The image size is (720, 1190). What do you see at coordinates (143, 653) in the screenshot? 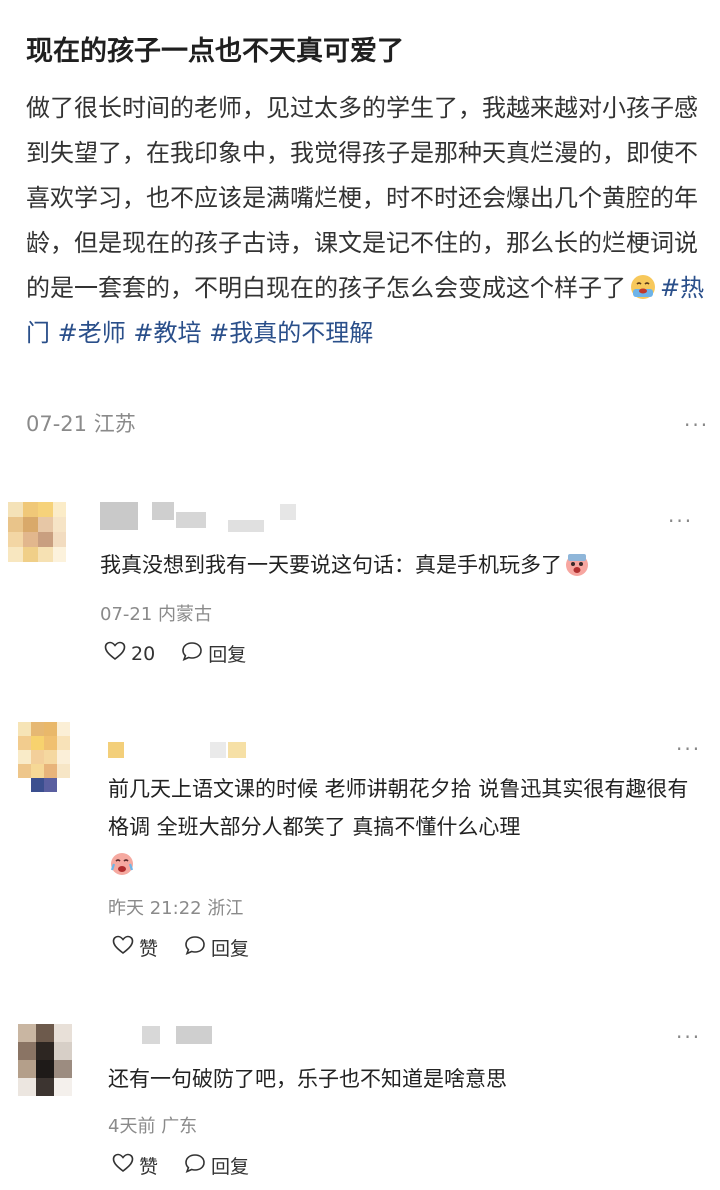
I see `like-count: 20` at bounding box center [143, 653].